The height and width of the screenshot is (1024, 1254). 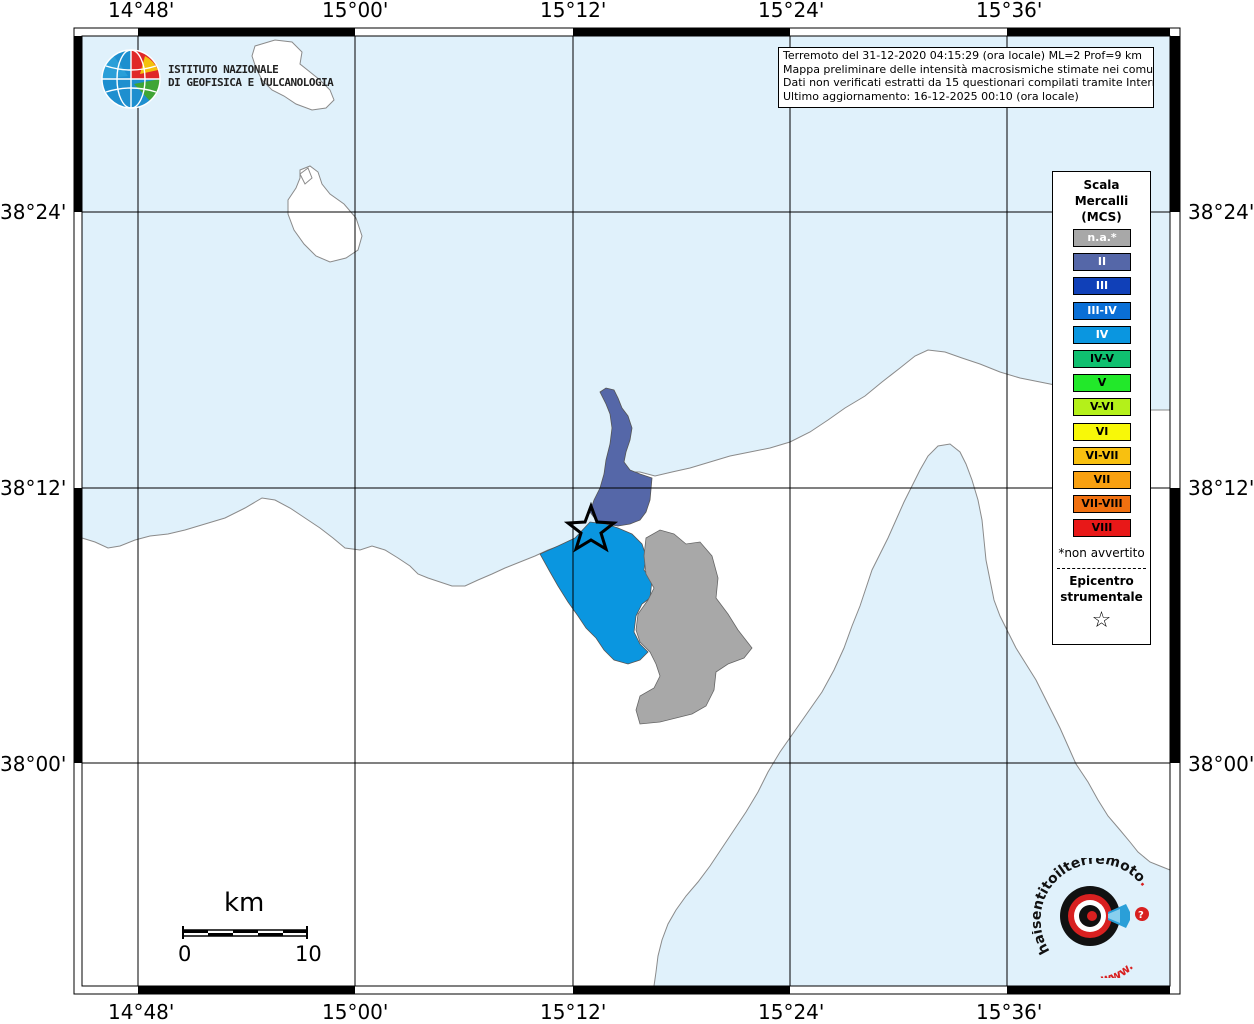 I want to click on legend-title-1: Scala, so click(x=1101, y=185).